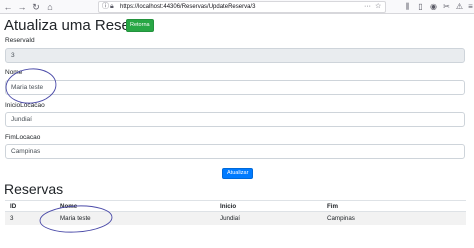 The height and width of the screenshot is (248, 474). Describe the element at coordinates (268, 218) in the screenshot. I see `cell-inicio: Jundiaí` at that location.